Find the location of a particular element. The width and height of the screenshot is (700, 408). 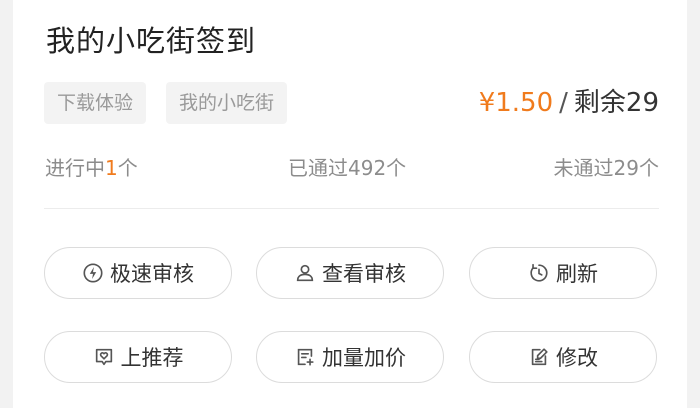

tag-download-experience: 下载体验 is located at coordinates (95, 103).